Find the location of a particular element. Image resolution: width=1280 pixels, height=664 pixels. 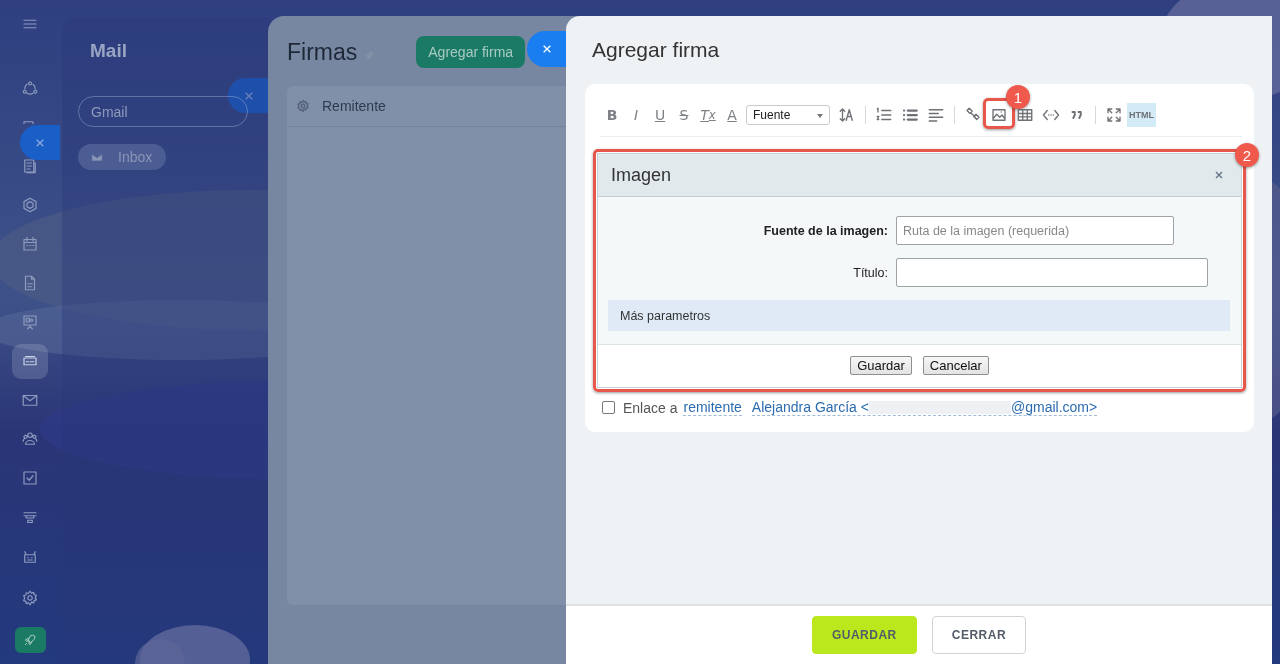

close-icon is located at coordinates (1219, 175).